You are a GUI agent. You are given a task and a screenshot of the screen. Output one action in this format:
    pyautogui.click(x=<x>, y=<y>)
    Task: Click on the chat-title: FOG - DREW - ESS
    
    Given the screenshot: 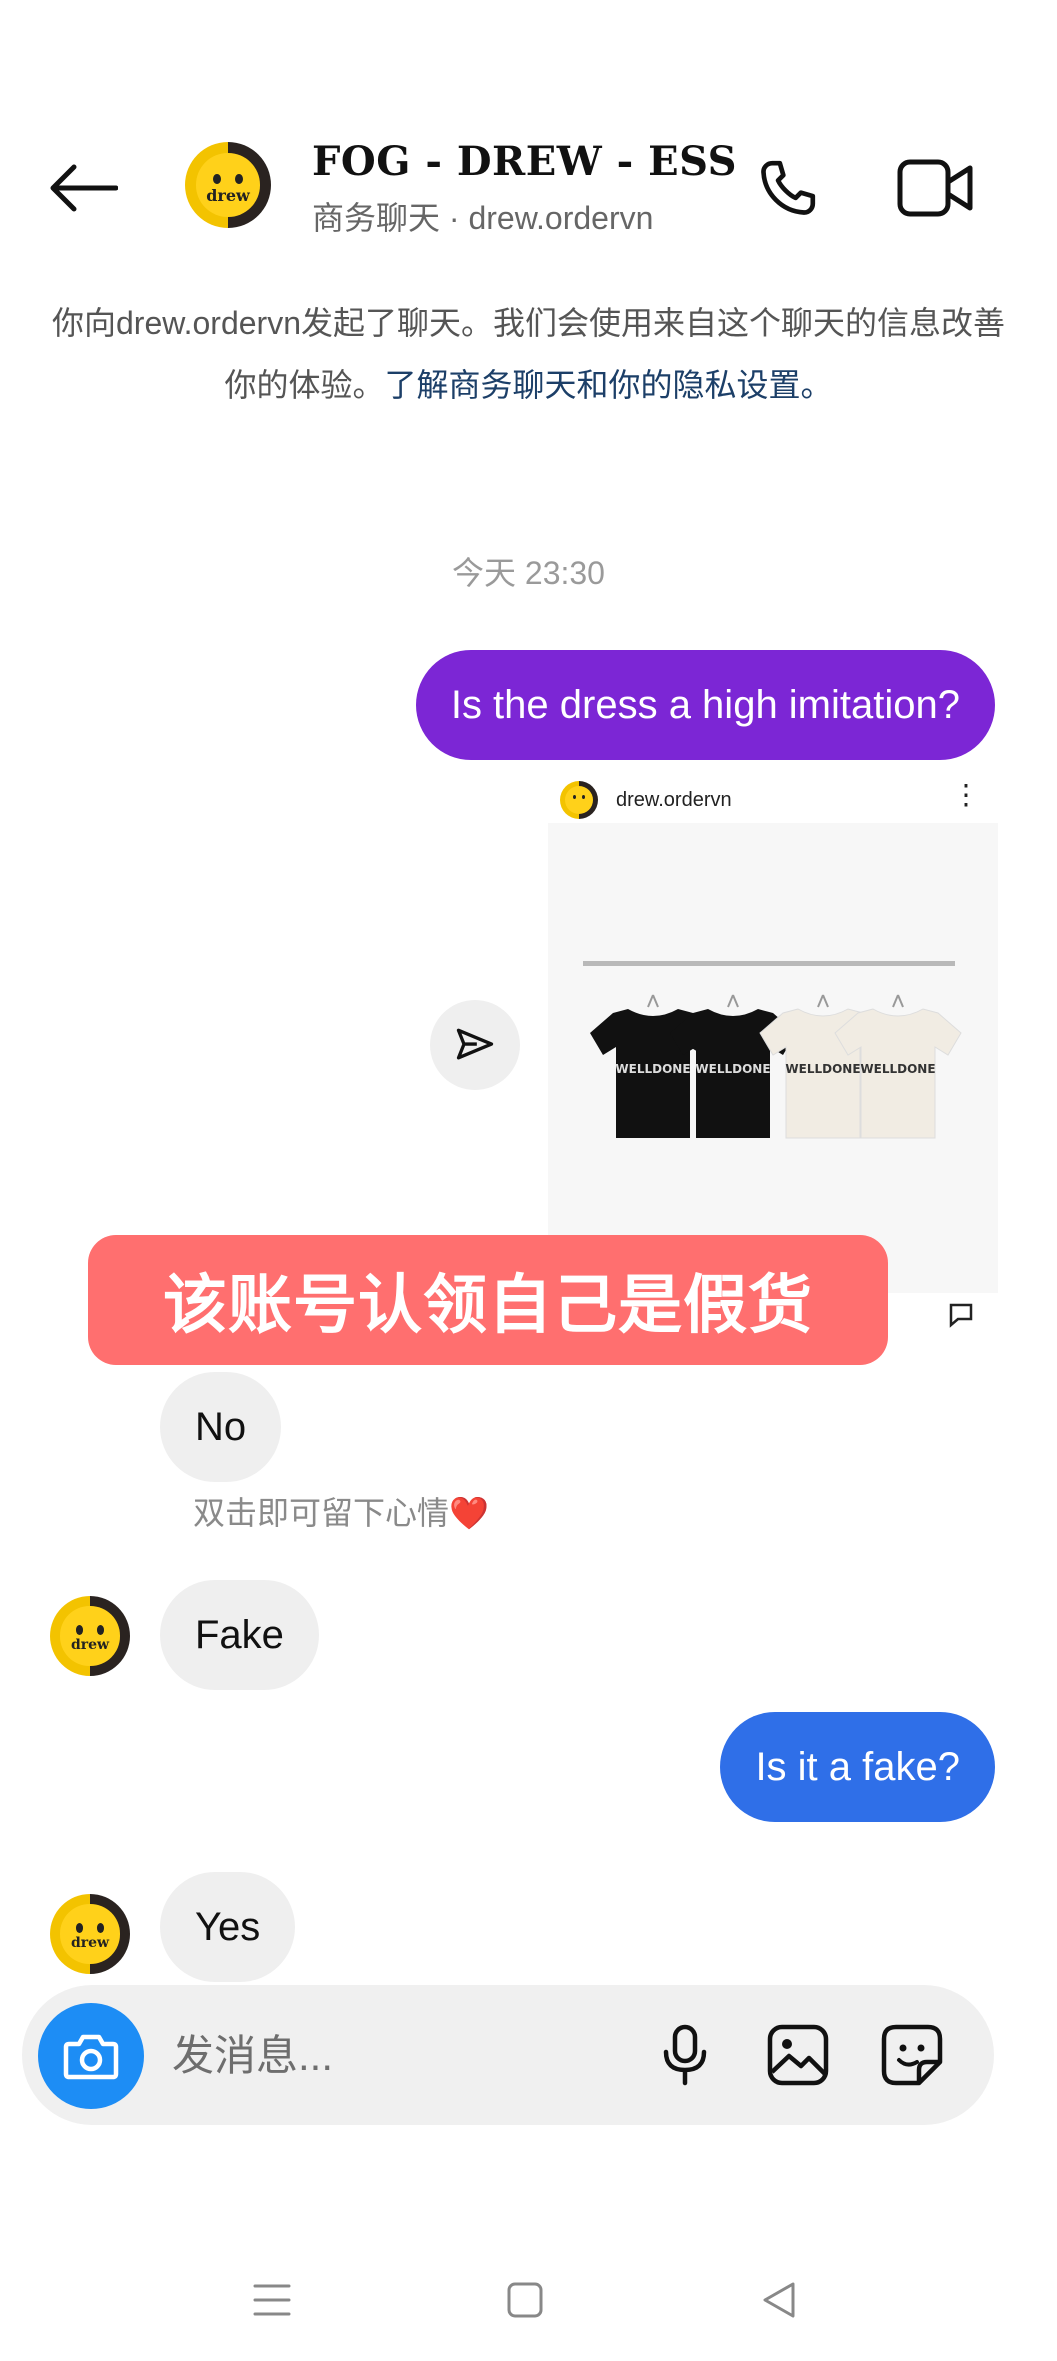 What is the action you would take?
    pyautogui.click(x=524, y=161)
    